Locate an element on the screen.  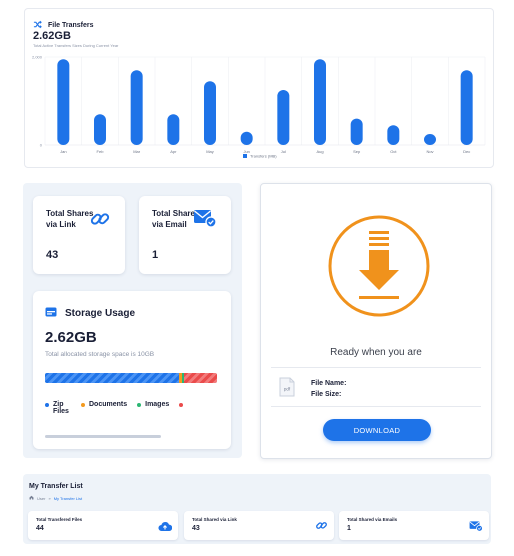
x-tick-label: Mar is located at coordinates (137, 151).